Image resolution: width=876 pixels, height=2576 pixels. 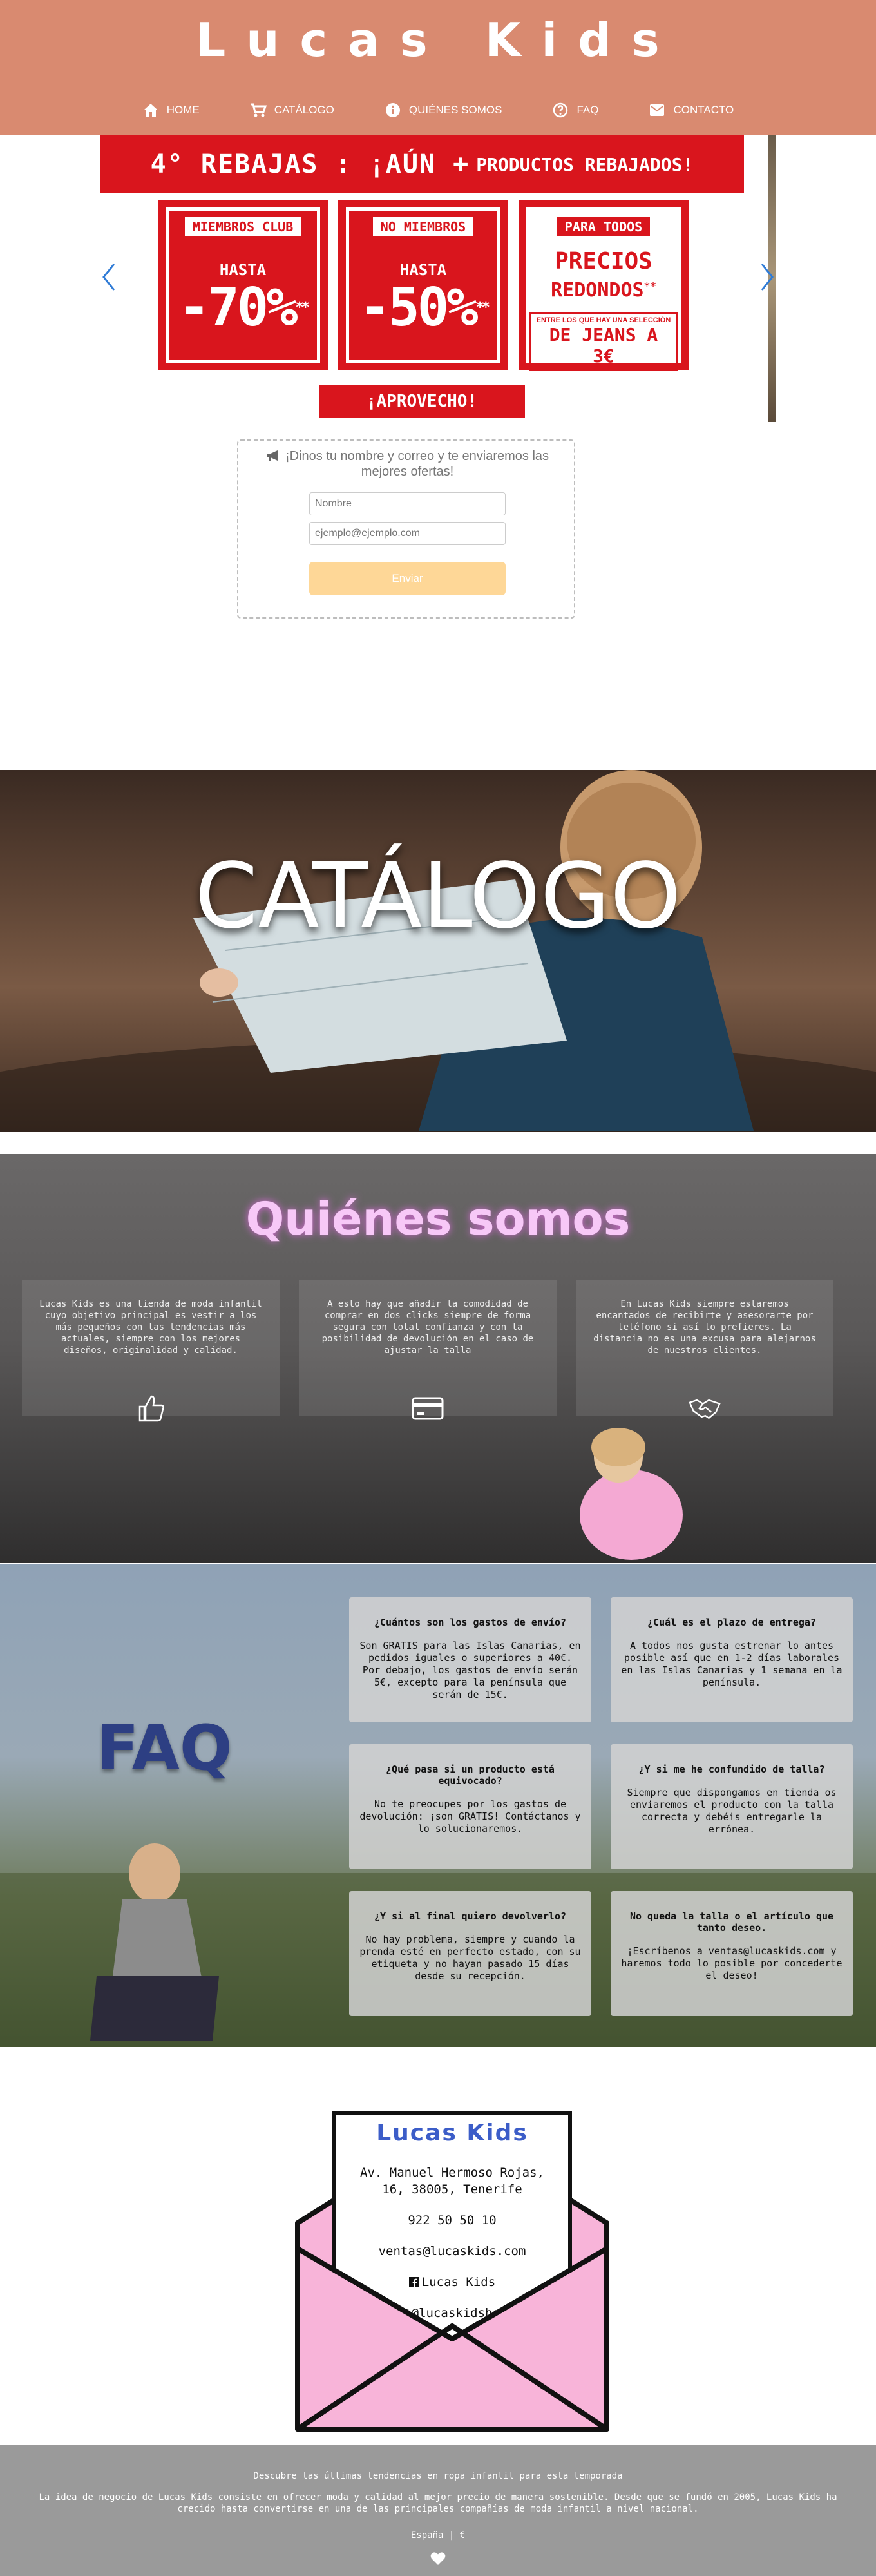 I want to click on card-heading: PARA TODOS, so click(x=604, y=226).